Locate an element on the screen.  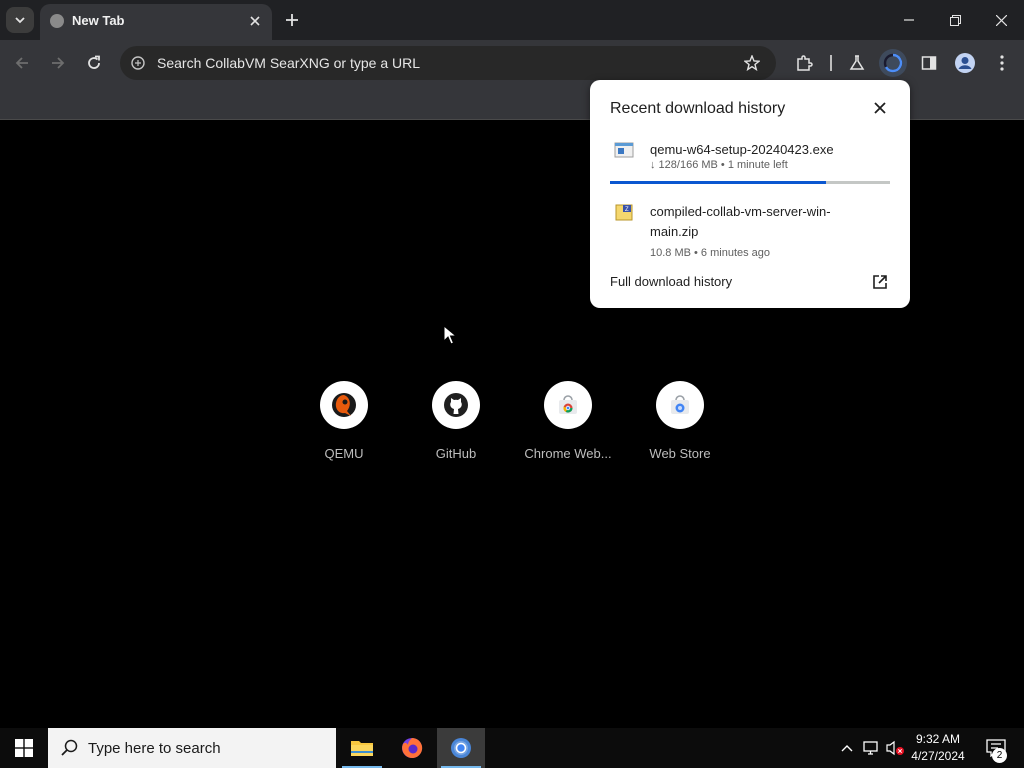
tab-title: New Tab is located at coordinates (98, 20).